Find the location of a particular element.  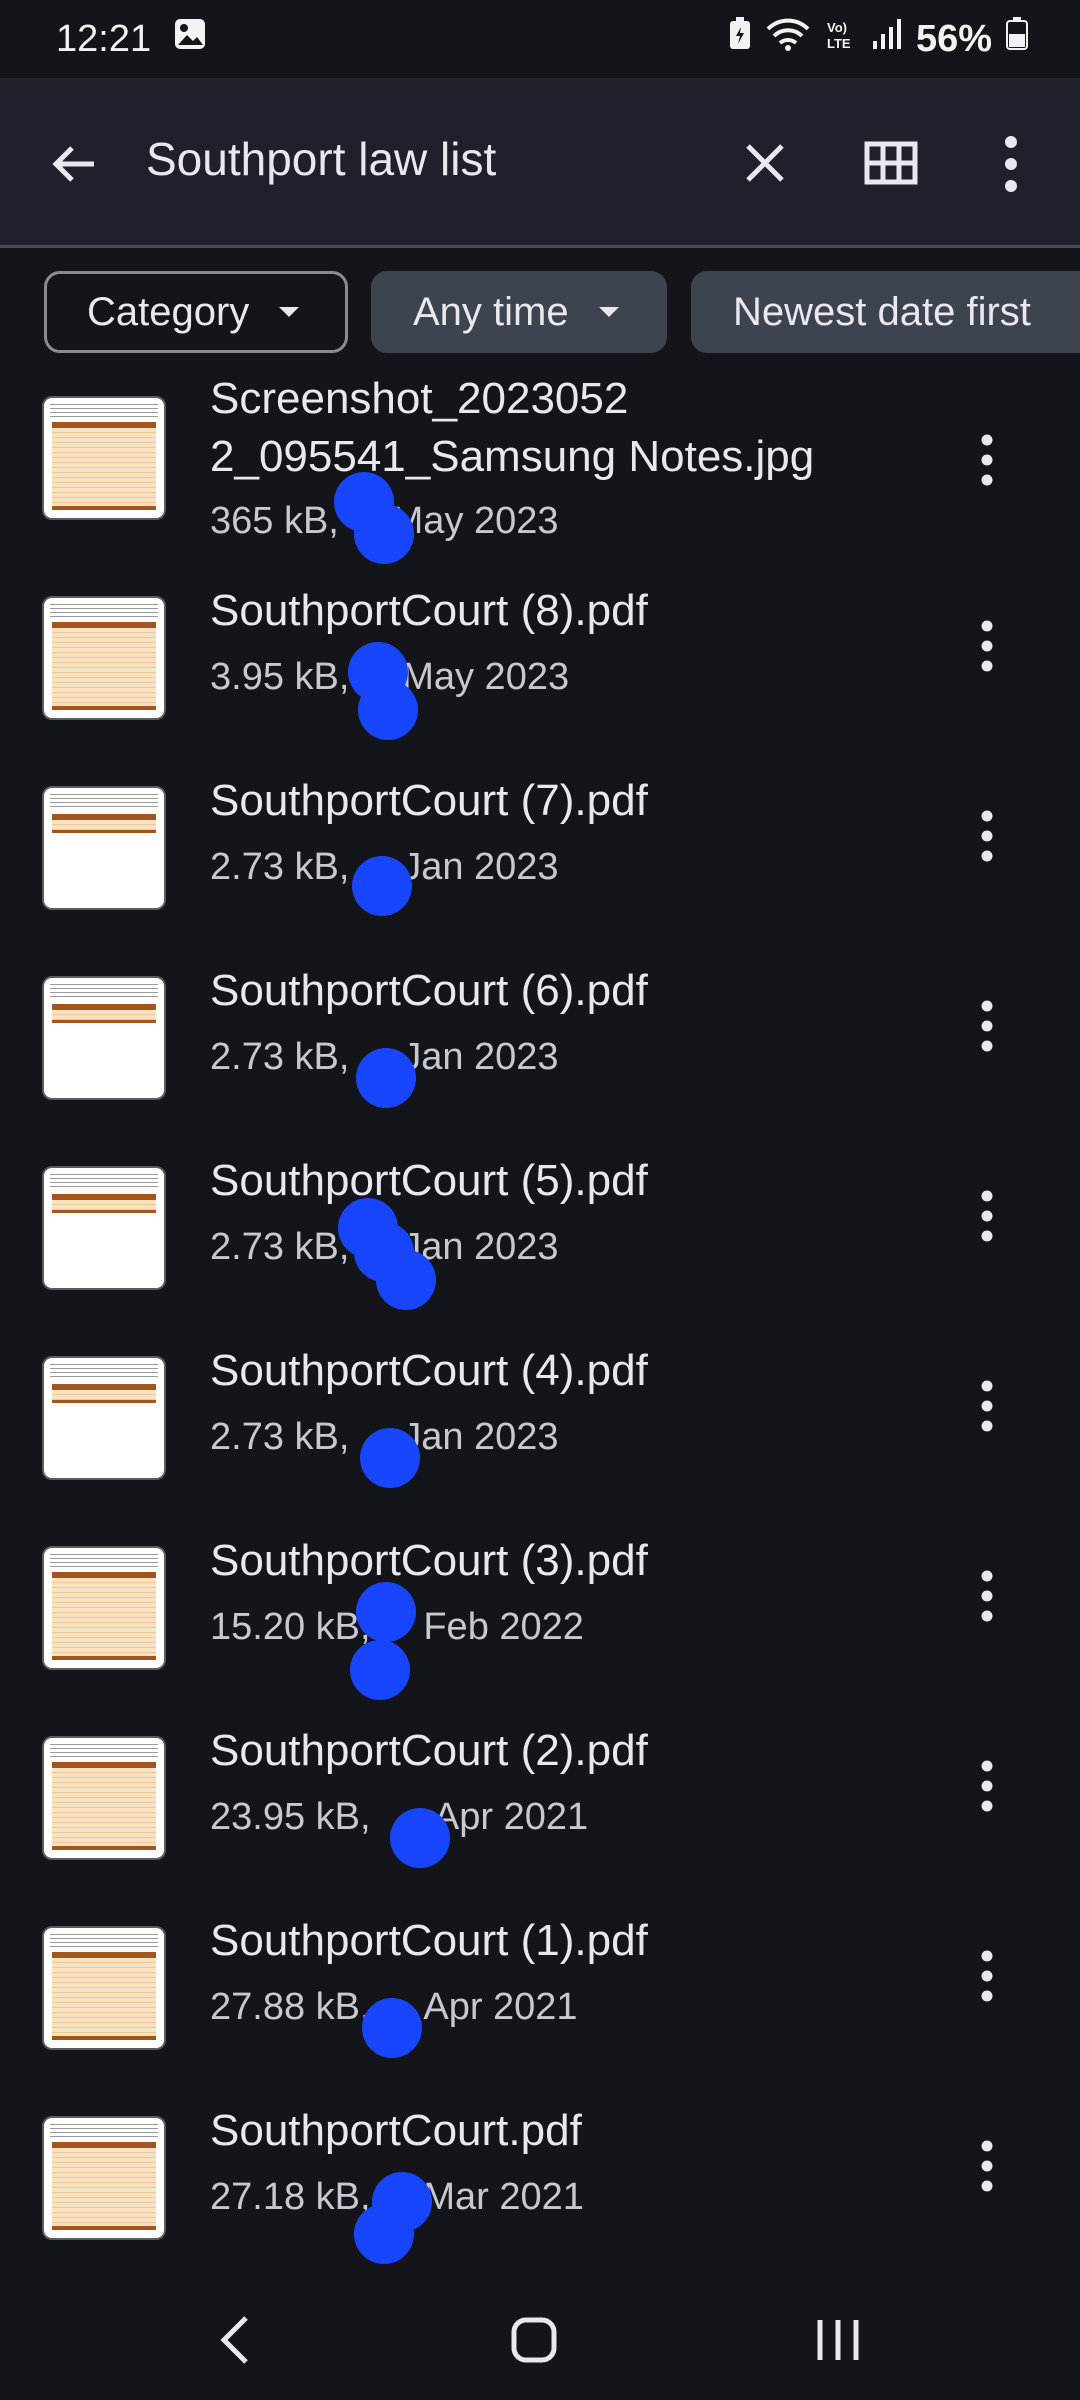

status-left: 12:21 is located at coordinates (131, 39).